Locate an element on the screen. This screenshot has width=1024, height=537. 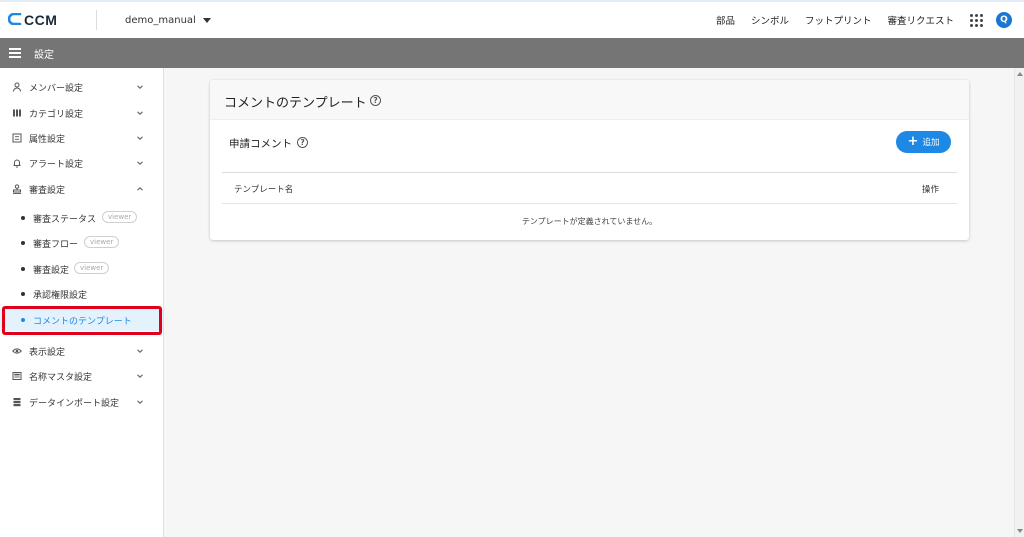
sidebar-subitem-approval-permissions: 承認権限設定 is located at coordinates (81, 294).